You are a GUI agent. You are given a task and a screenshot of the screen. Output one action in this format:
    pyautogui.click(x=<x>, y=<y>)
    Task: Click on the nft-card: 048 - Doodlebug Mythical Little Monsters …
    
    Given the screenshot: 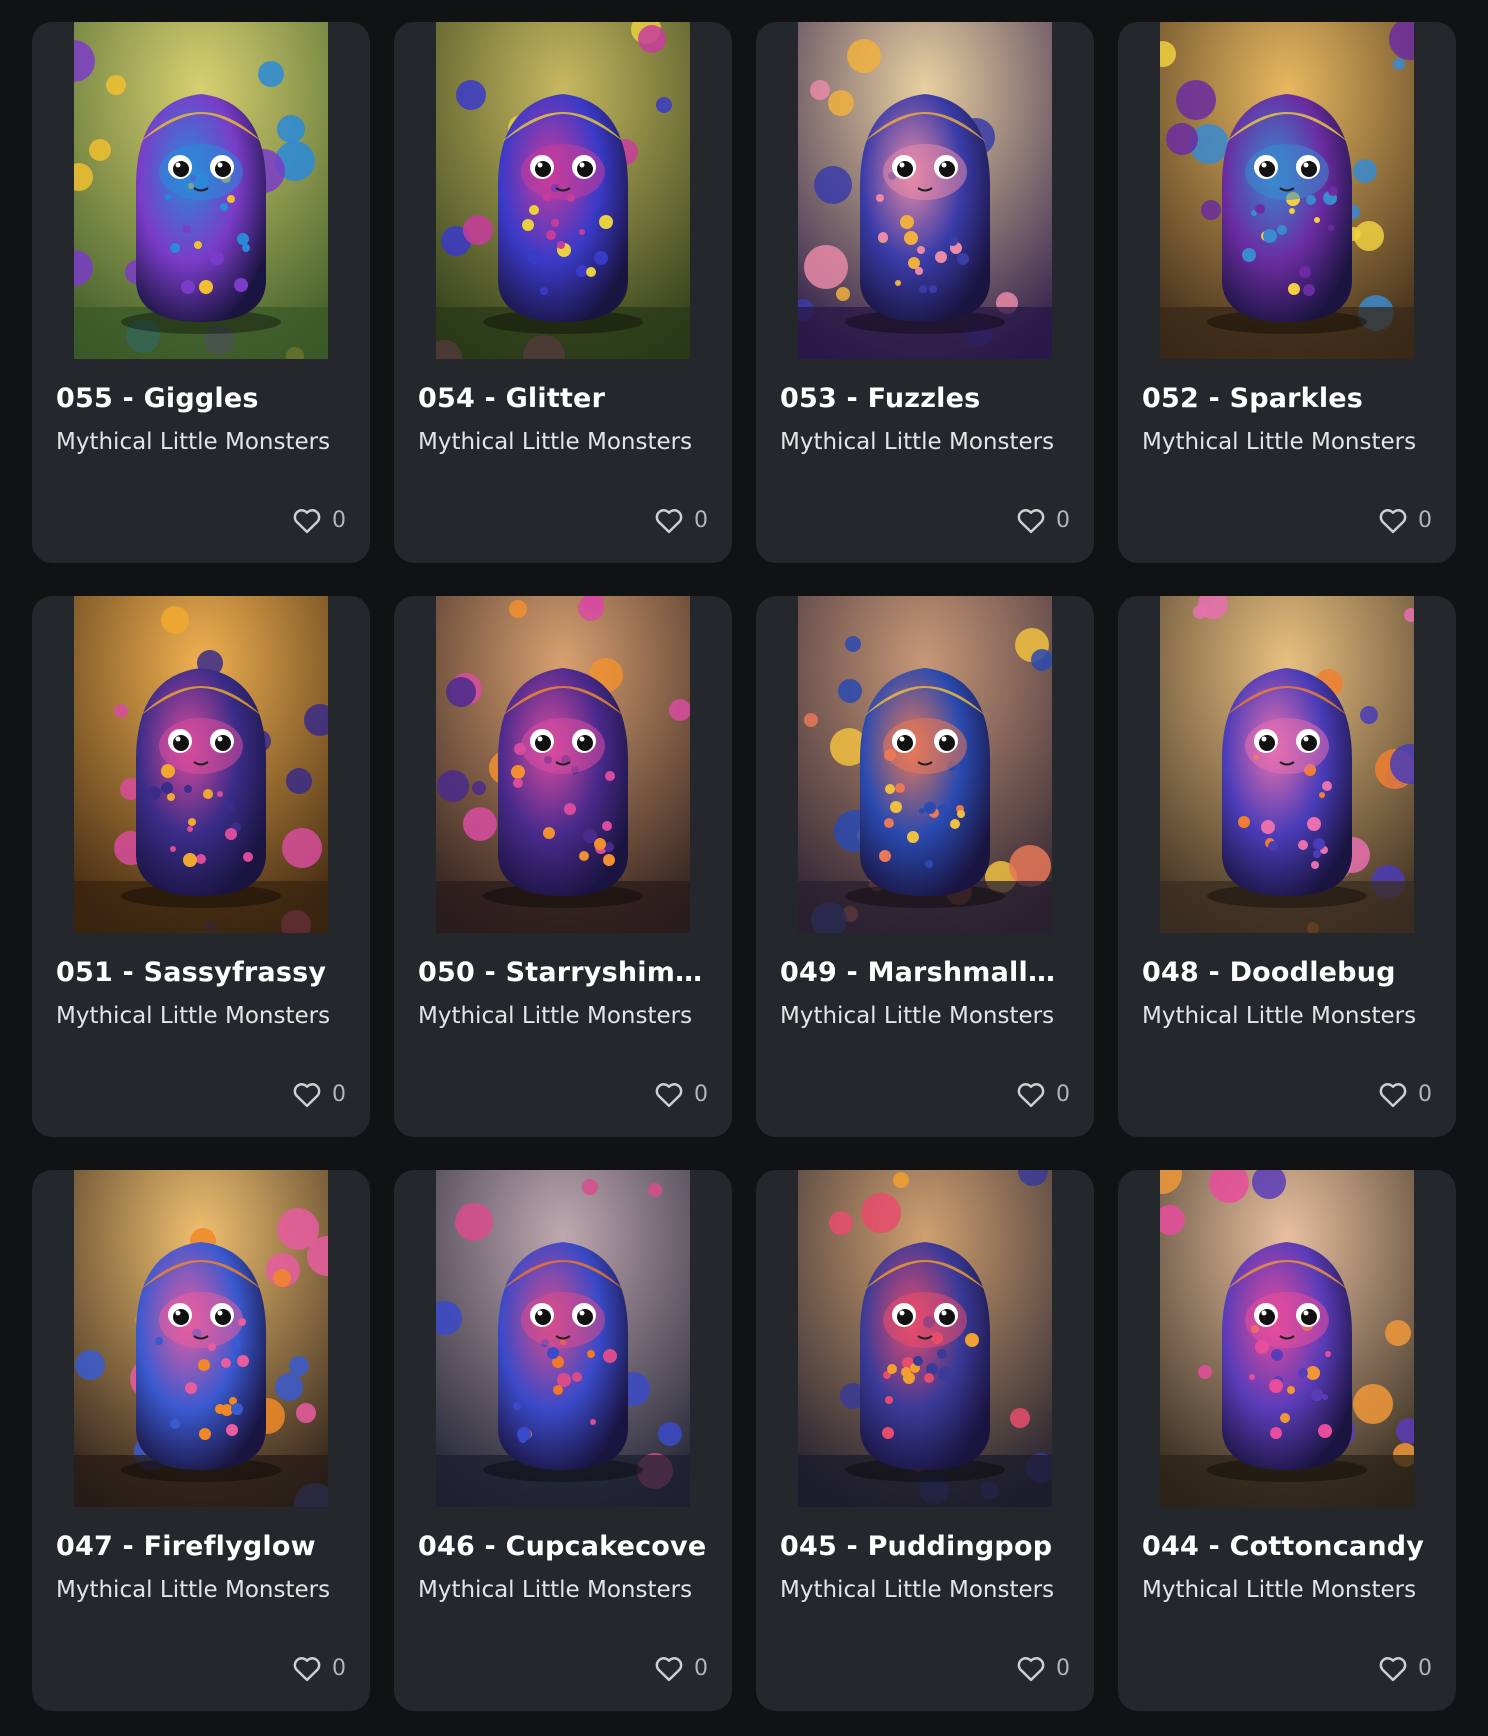 What is the action you would take?
    pyautogui.click(x=1287, y=866)
    